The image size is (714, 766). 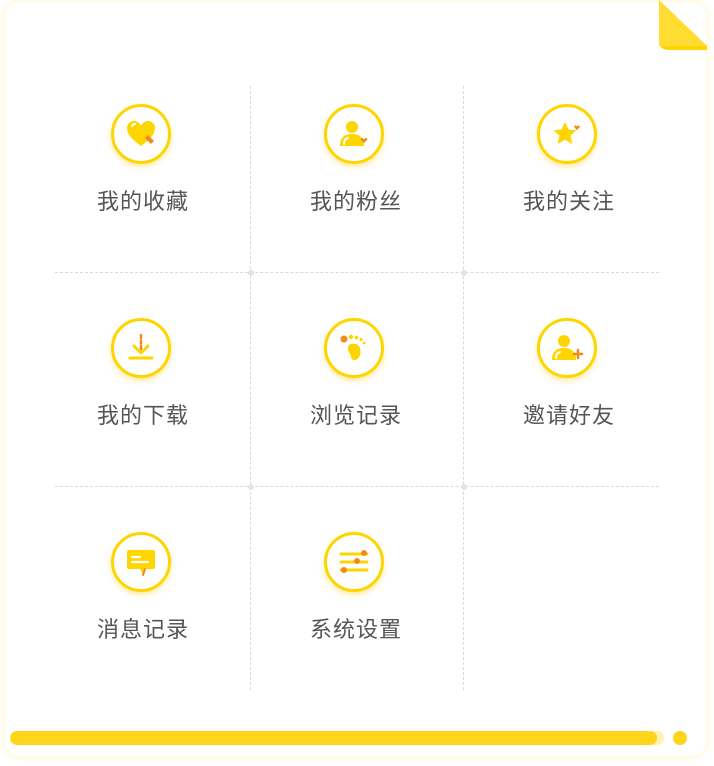 What do you see at coordinates (354, 348) in the screenshot?
I see `footprint-icon` at bounding box center [354, 348].